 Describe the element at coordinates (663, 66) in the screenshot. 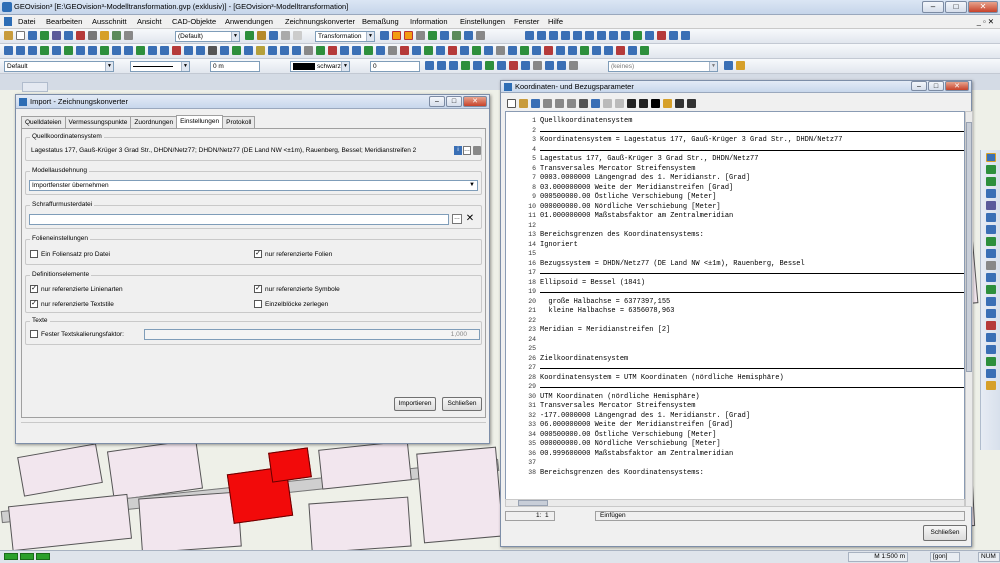

I see `keines-combo: (keines) ▼` at that location.